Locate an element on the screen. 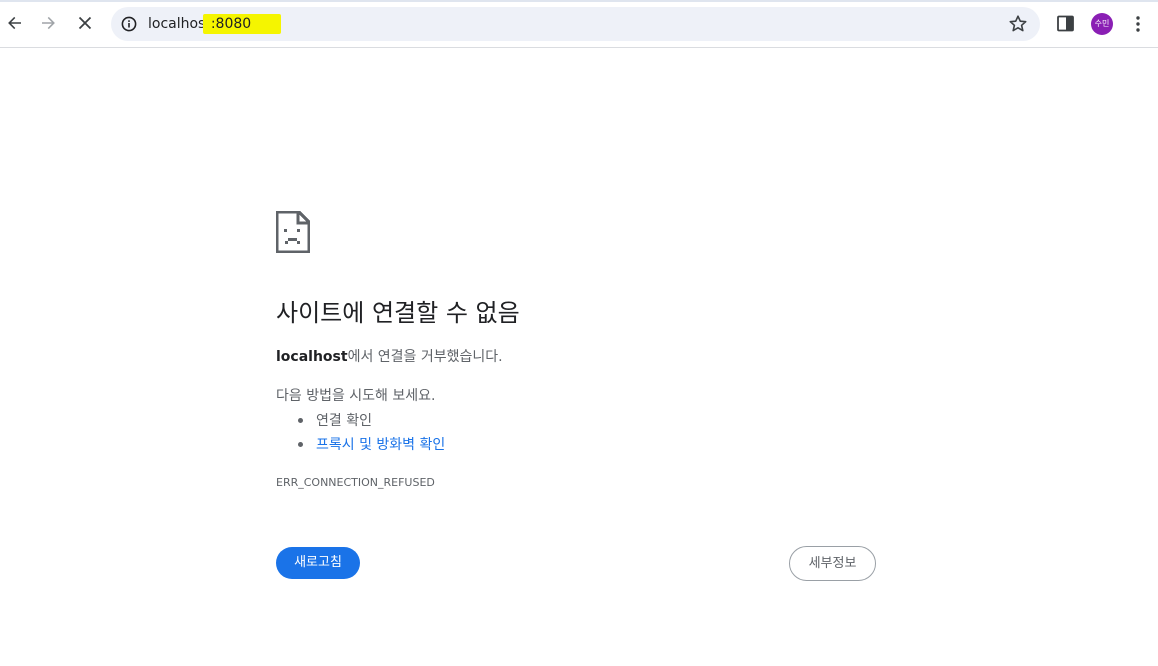  page-title: 사이트에 연결할 수 없음 is located at coordinates (398, 313).